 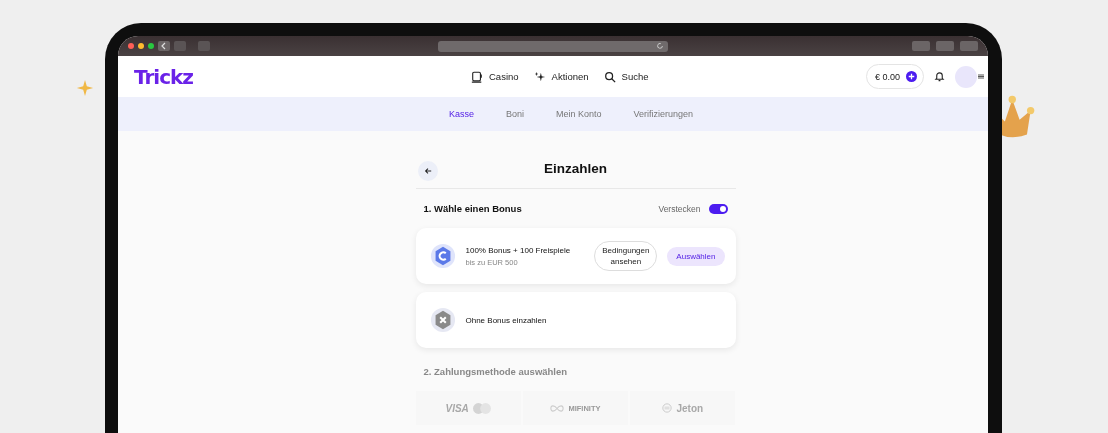 What do you see at coordinates (667, 408) in the screenshot?
I see `jeton-logo-icon` at bounding box center [667, 408].